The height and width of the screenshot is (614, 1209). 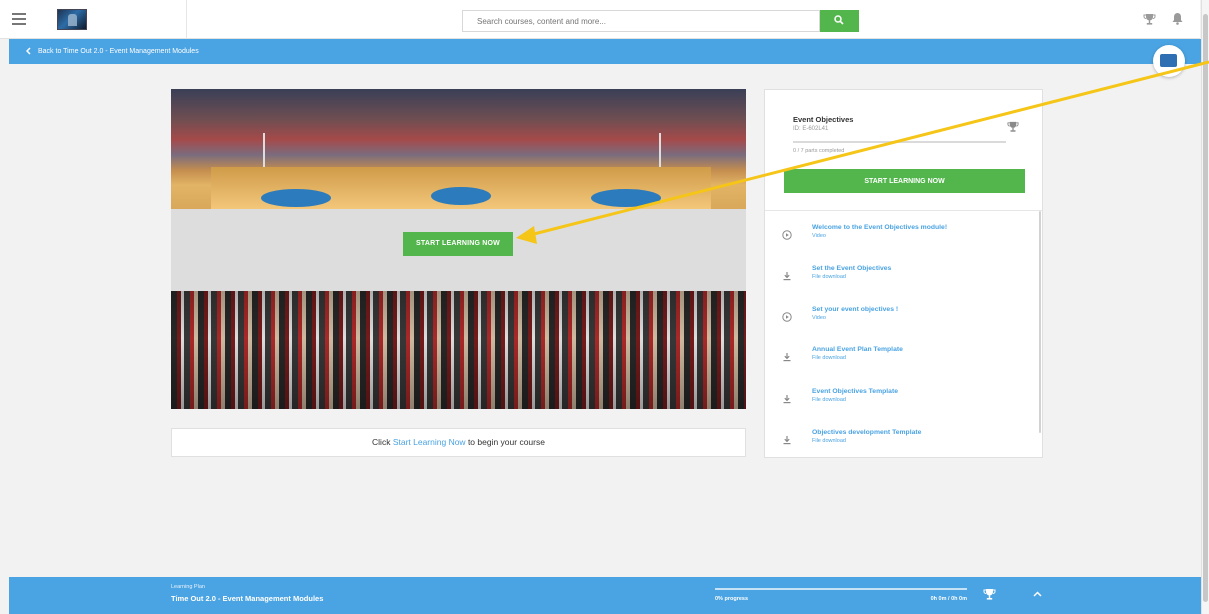 What do you see at coordinates (900, 403) in the screenshot?
I see `list-item: Event Objectives Template File download` at bounding box center [900, 403].